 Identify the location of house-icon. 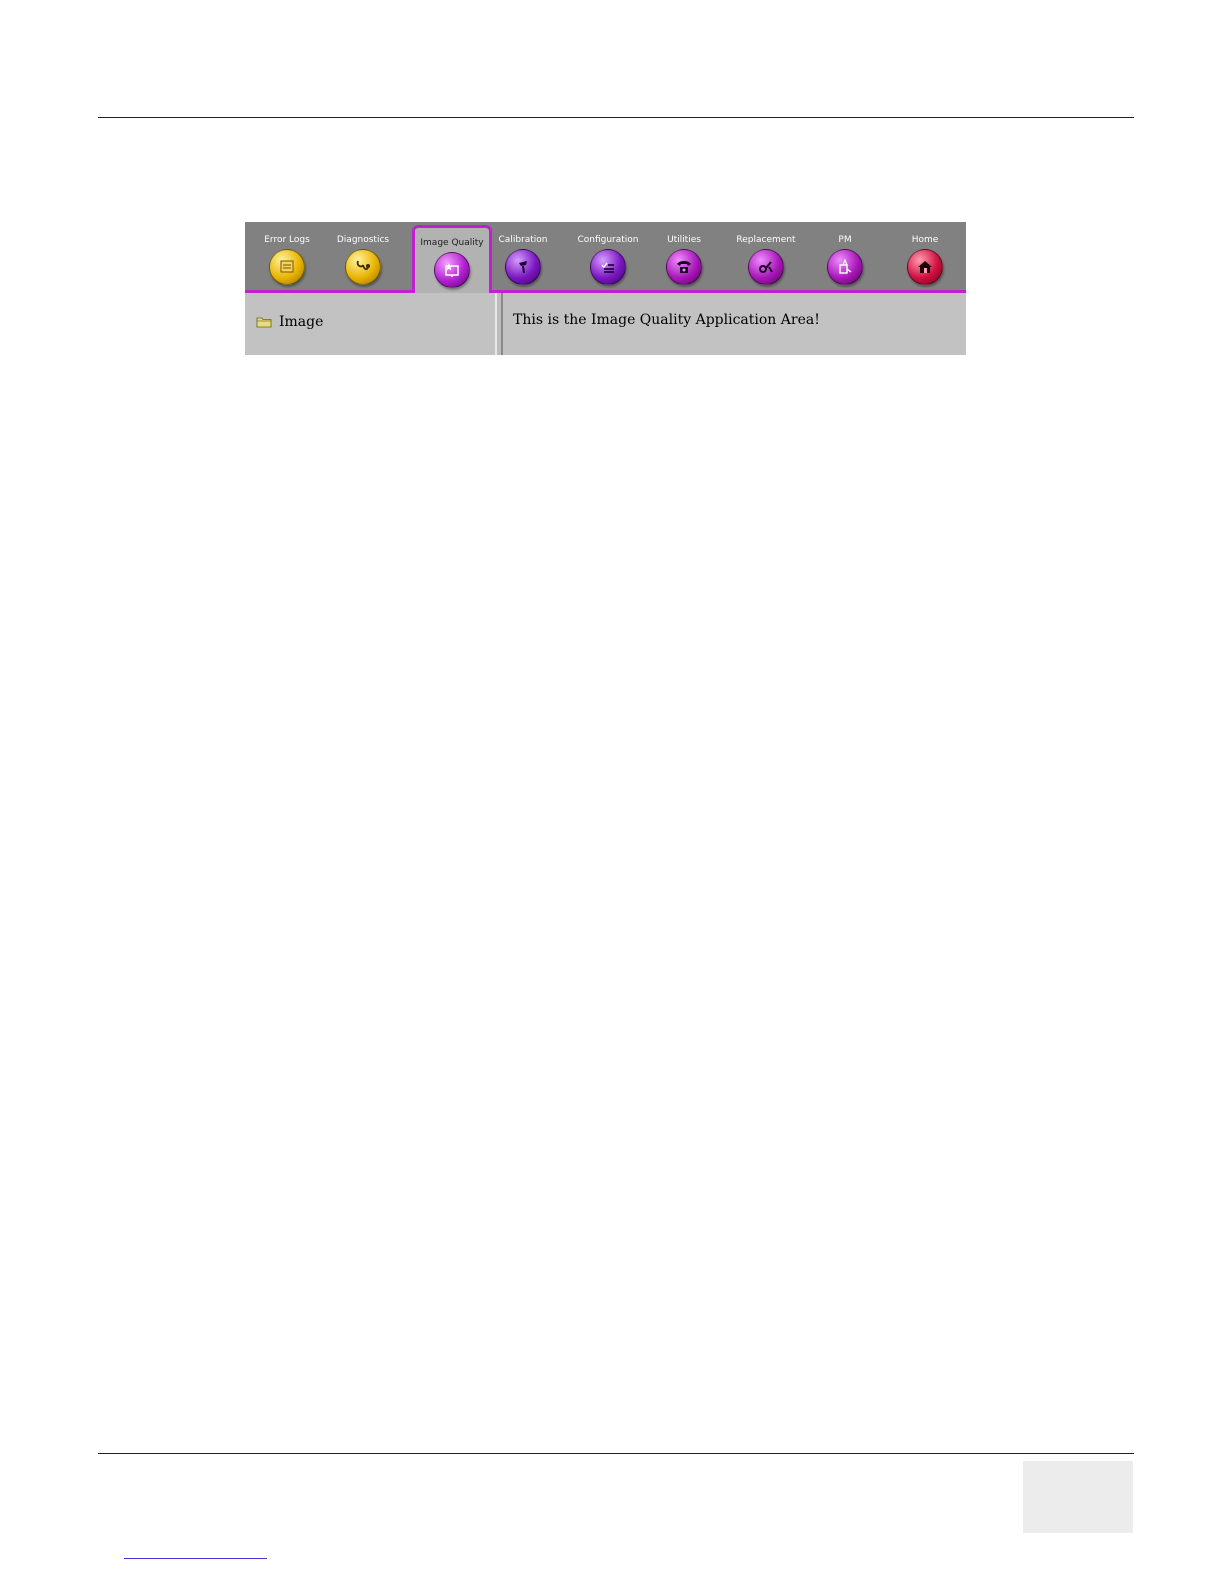
(925, 267).